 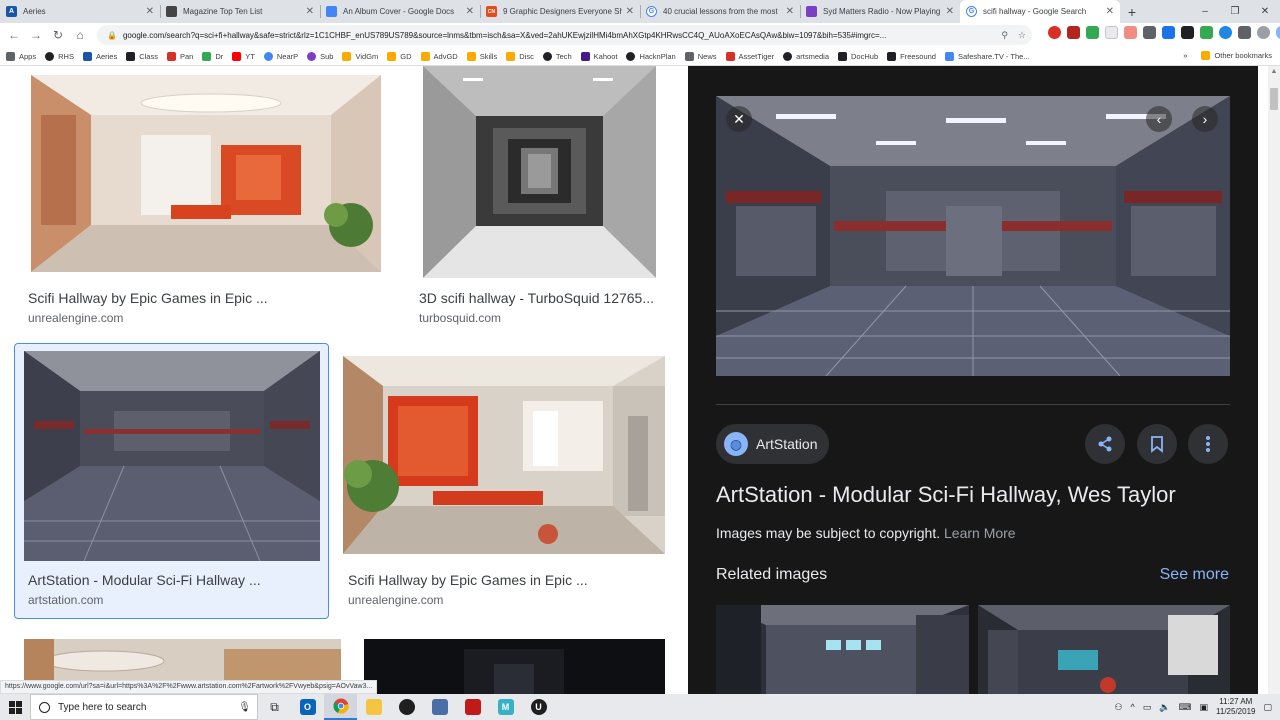 What do you see at coordinates (80, 35) in the screenshot?
I see `home-button: ⌂` at bounding box center [80, 35].